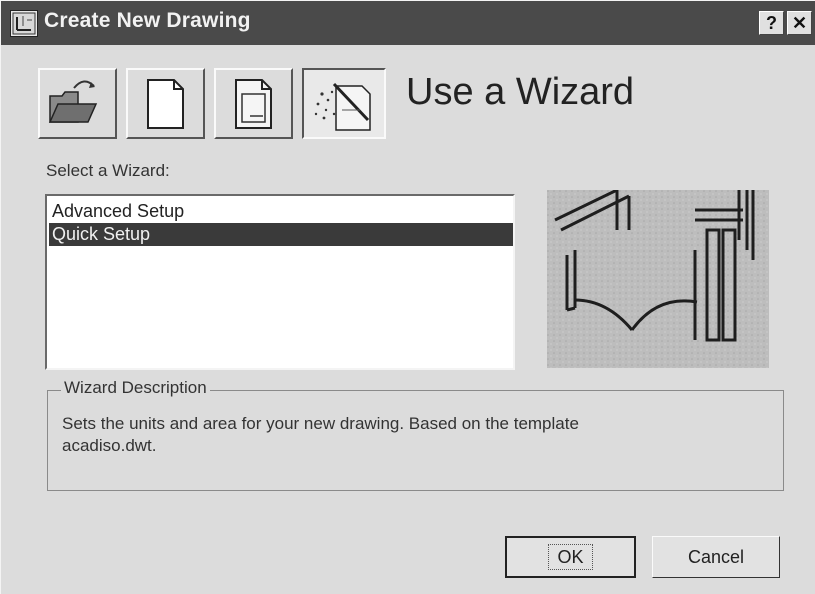 This screenshot has height=594, width=815. What do you see at coordinates (147, 20) in the screenshot?
I see `window-title: Create New Drawing` at bounding box center [147, 20].